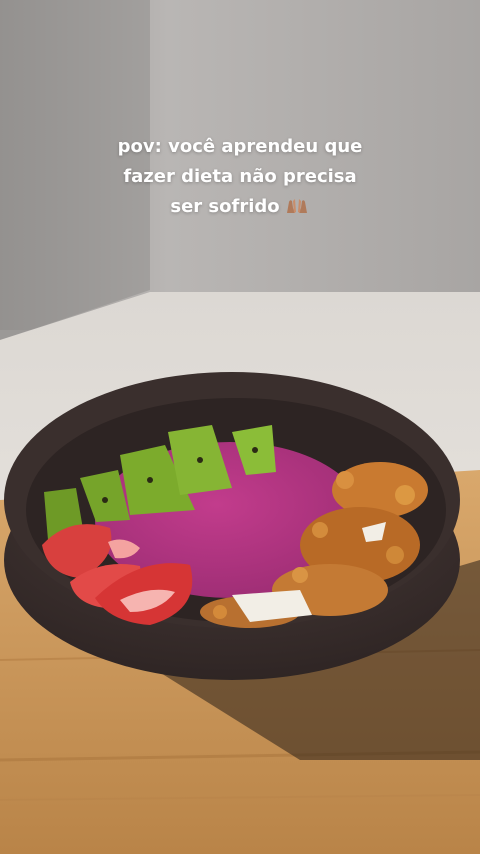 This screenshot has height=854, width=480. Describe the element at coordinates (225, 206) in the screenshot. I see `caption-line-3-text: ser sofrido` at that location.